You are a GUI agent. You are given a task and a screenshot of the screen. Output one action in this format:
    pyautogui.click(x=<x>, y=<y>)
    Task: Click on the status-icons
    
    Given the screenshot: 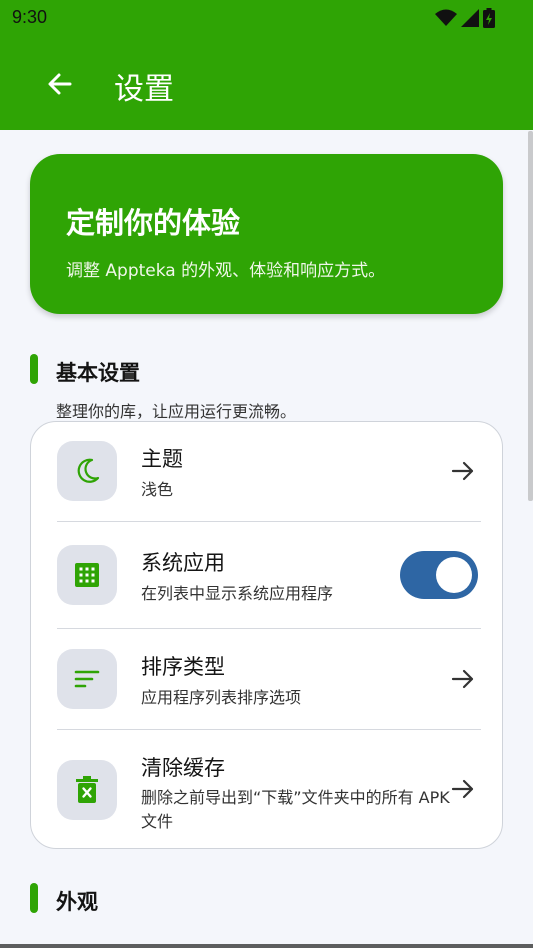 What is the action you would take?
    pyautogui.click(x=465, y=18)
    